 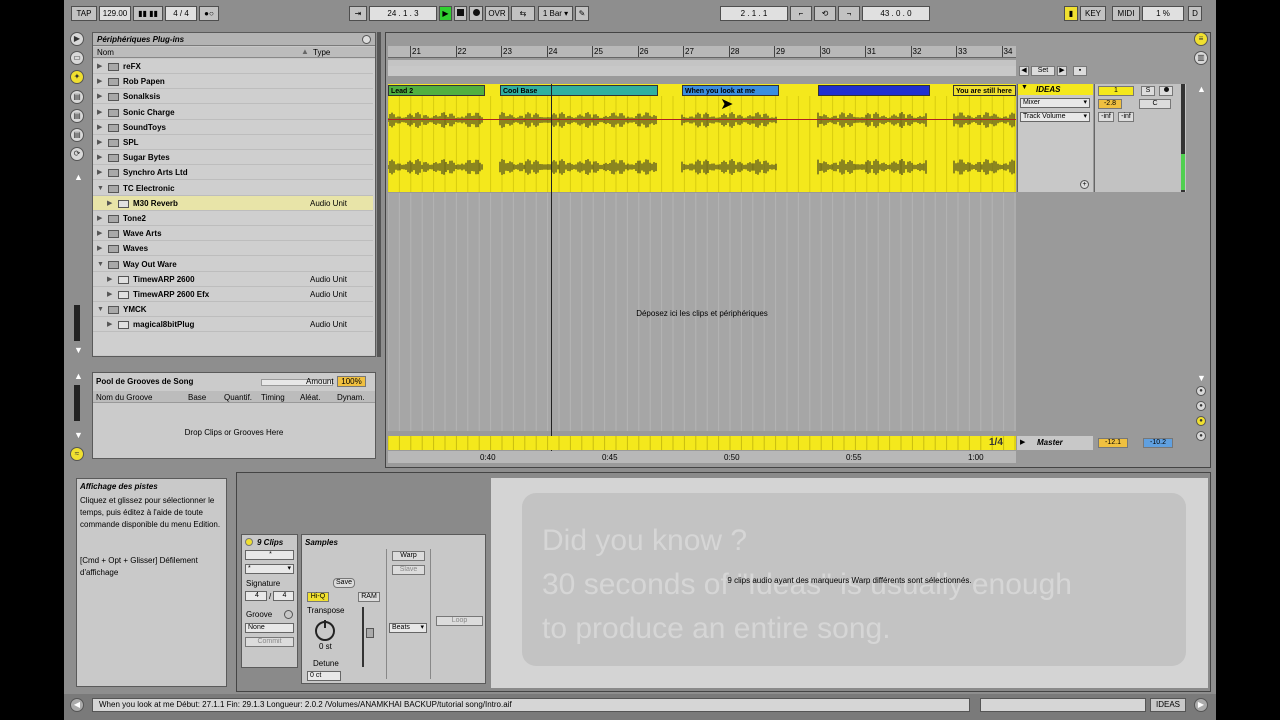 I want to click on file-browser-1-button: ▤, so click(x=77, y=97).